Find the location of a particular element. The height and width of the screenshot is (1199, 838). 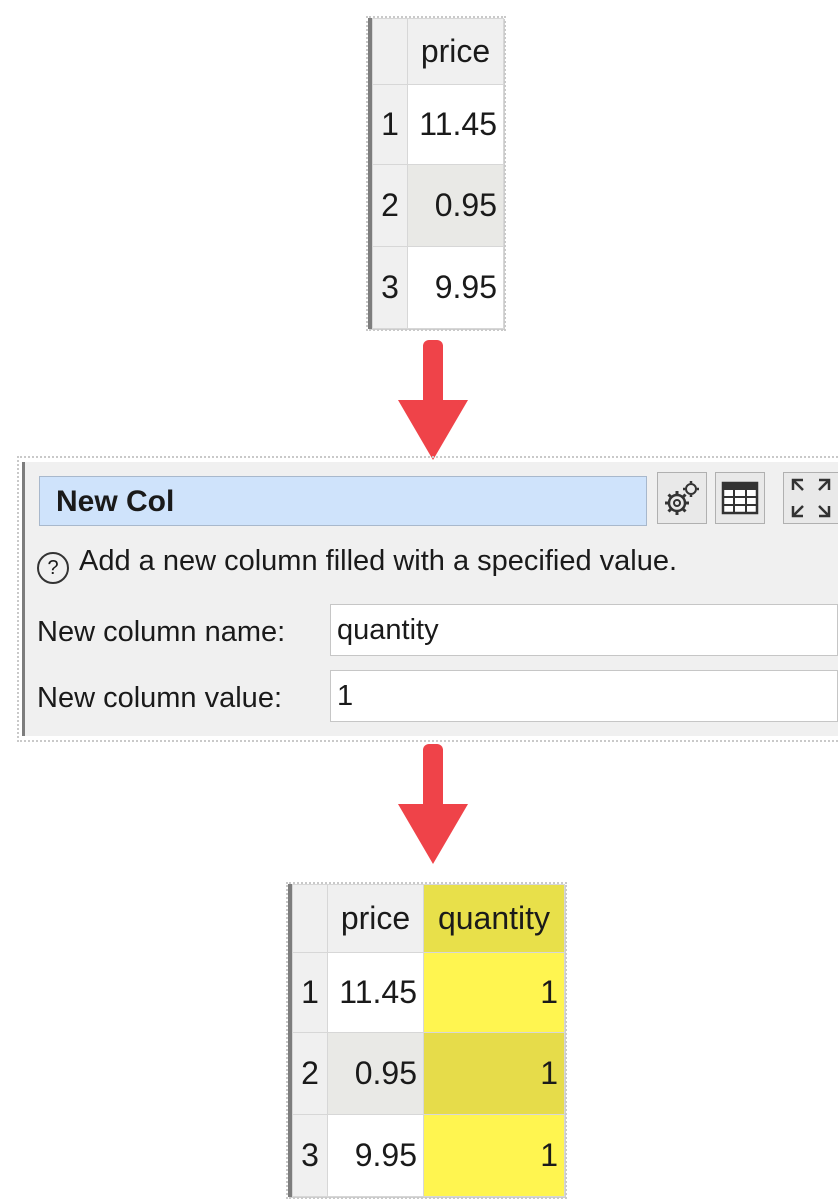

table-row: 1 11.45 is located at coordinates (438, 124).